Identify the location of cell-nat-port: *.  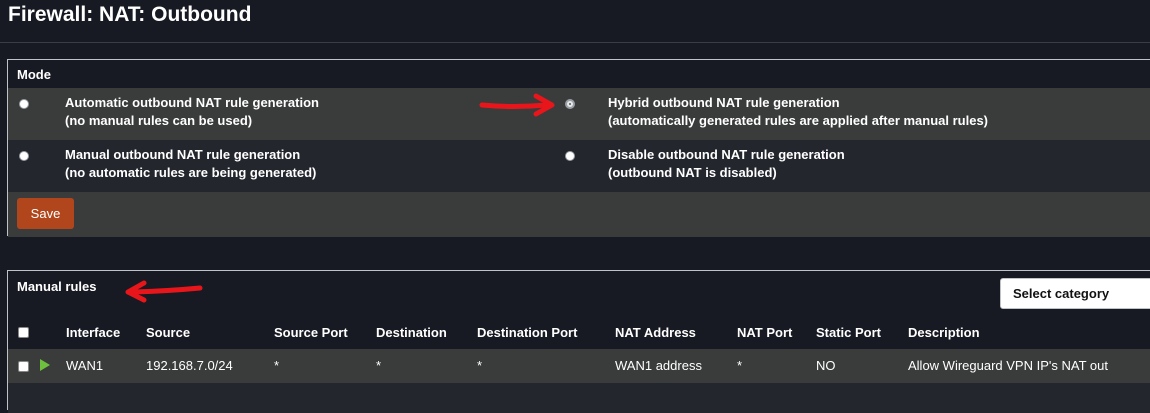
(740, 365).